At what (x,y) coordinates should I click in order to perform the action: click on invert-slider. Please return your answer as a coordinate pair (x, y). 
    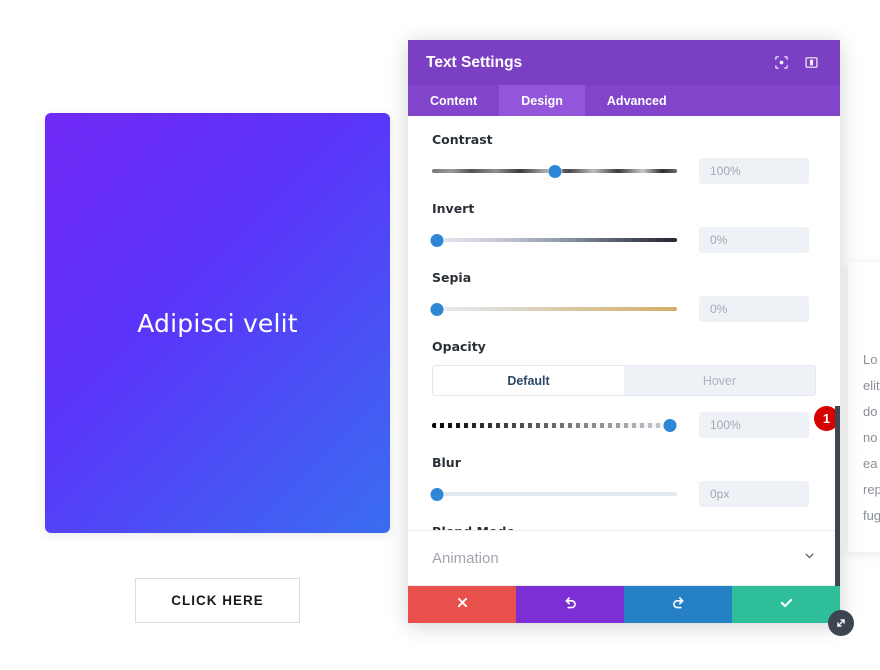
    Looking at the image, I should click on (553, 240).